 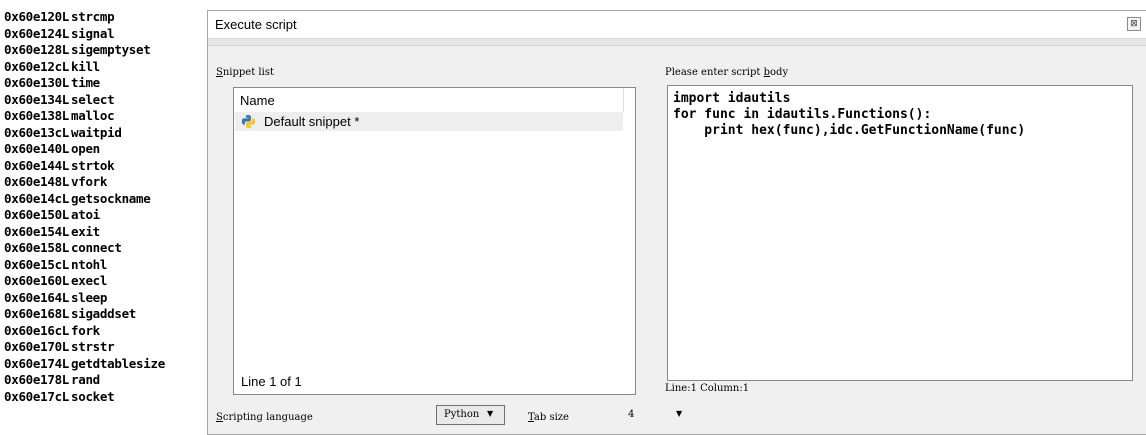 I want to click on output-row: 0x60e168L sigaddset, so click(x=70, y=314).